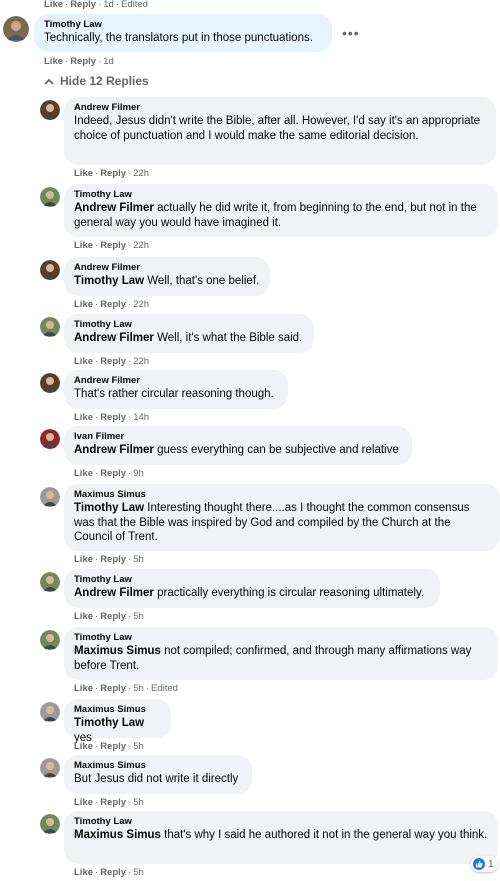  I want to click on reply-text: But Jesus did not write it directly, so click(156, 779).